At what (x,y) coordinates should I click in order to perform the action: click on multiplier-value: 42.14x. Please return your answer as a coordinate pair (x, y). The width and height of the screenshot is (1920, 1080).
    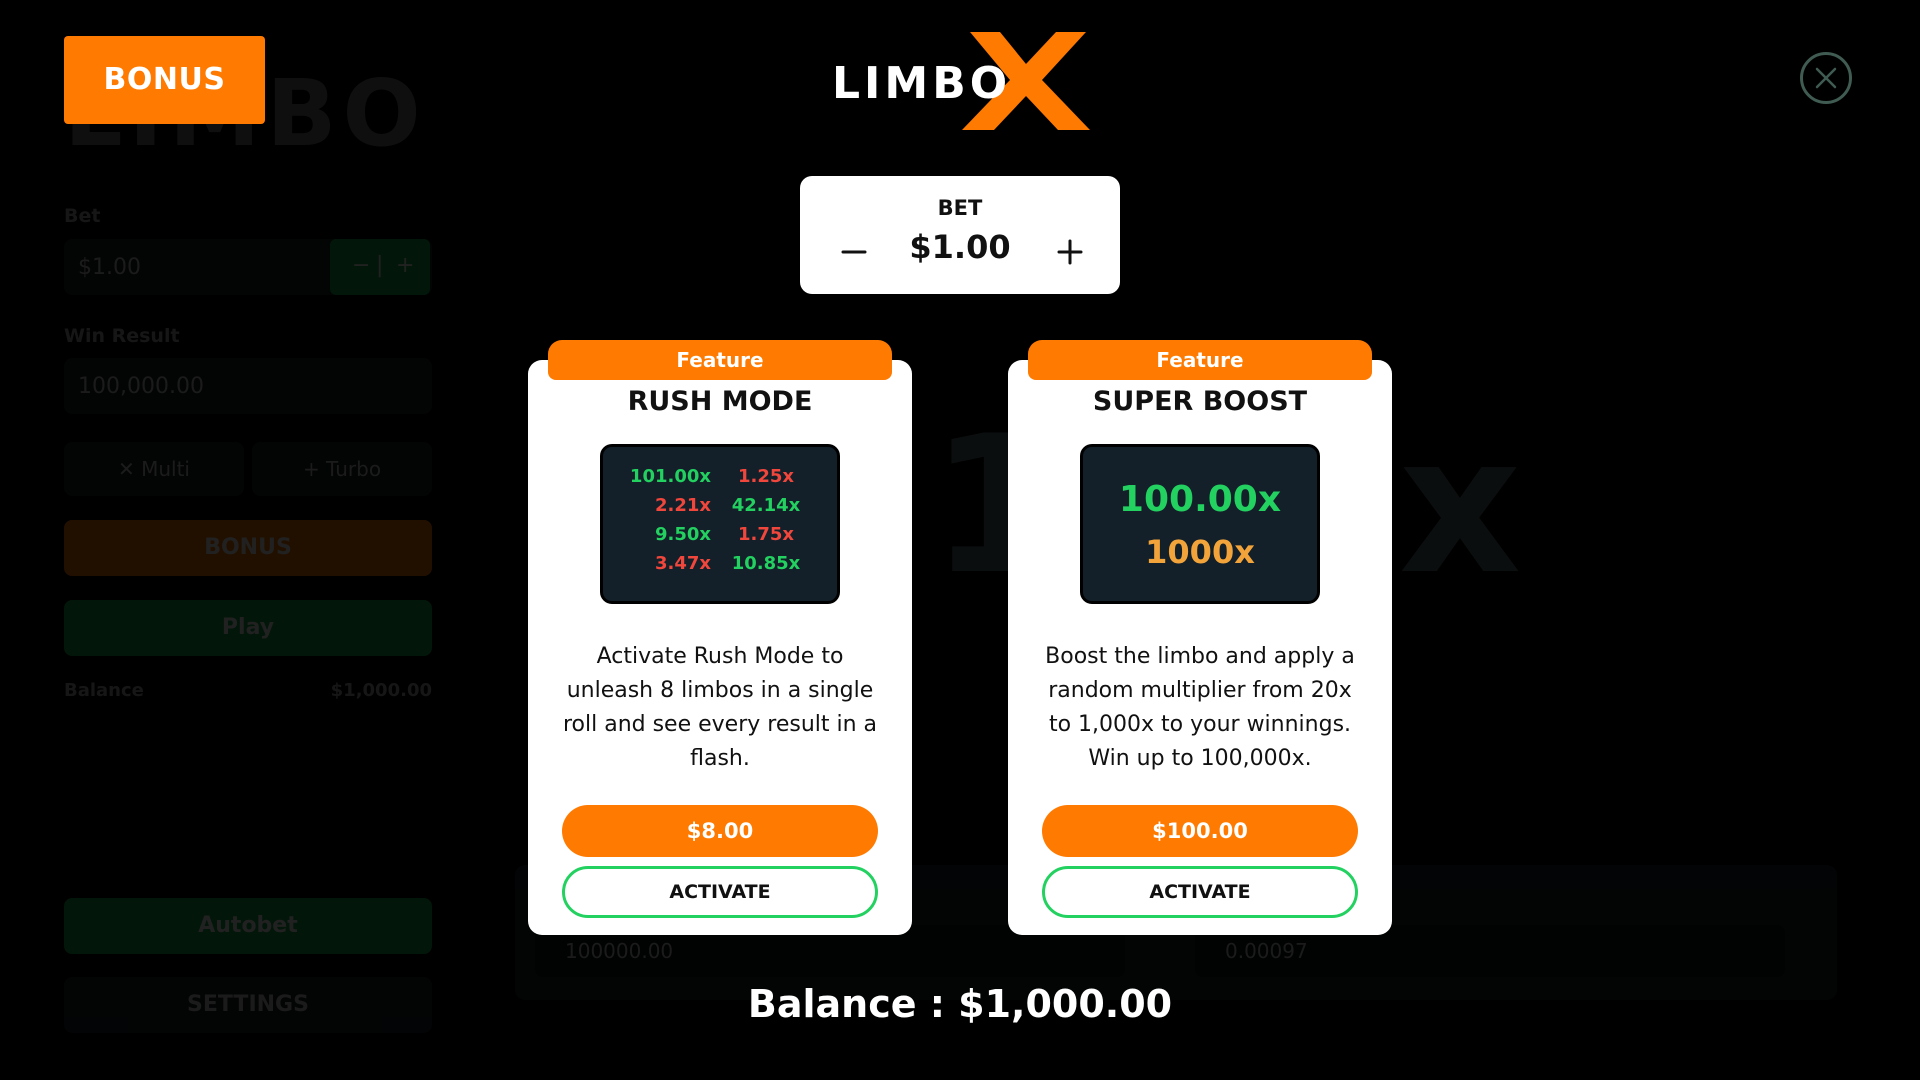
    Looking at the image, I should click on (766, 505).